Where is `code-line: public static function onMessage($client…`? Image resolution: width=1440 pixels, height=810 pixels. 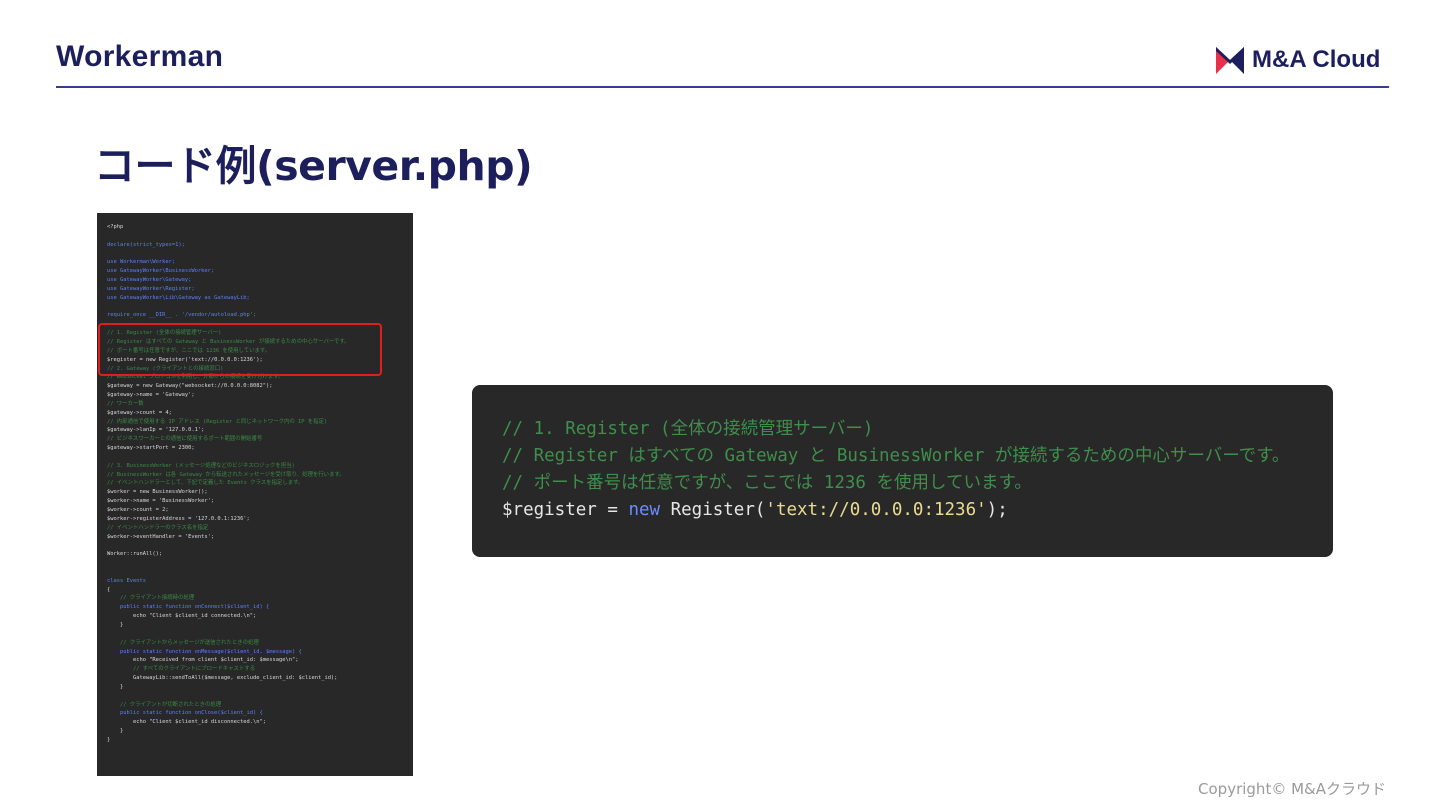 code-line: public static function onMessage($client… is located at coordinates (204, 651).